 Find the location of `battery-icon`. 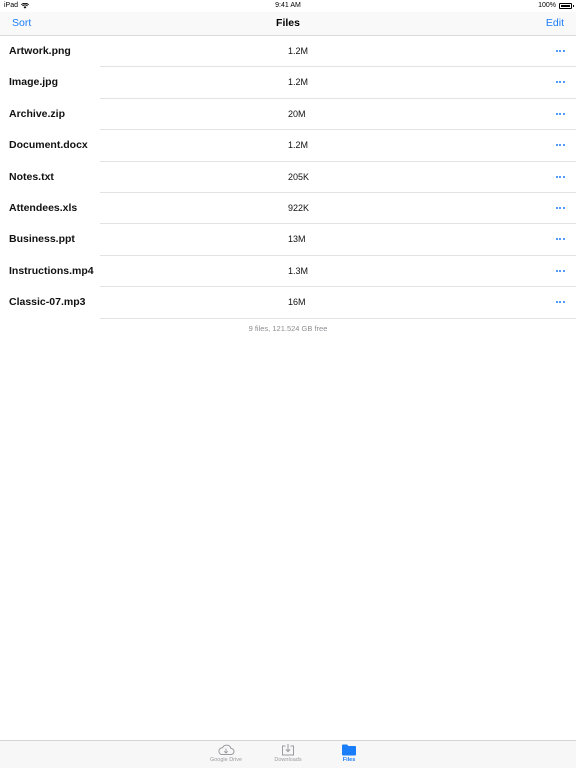

battery-icon is located at coordinates (566, 5).